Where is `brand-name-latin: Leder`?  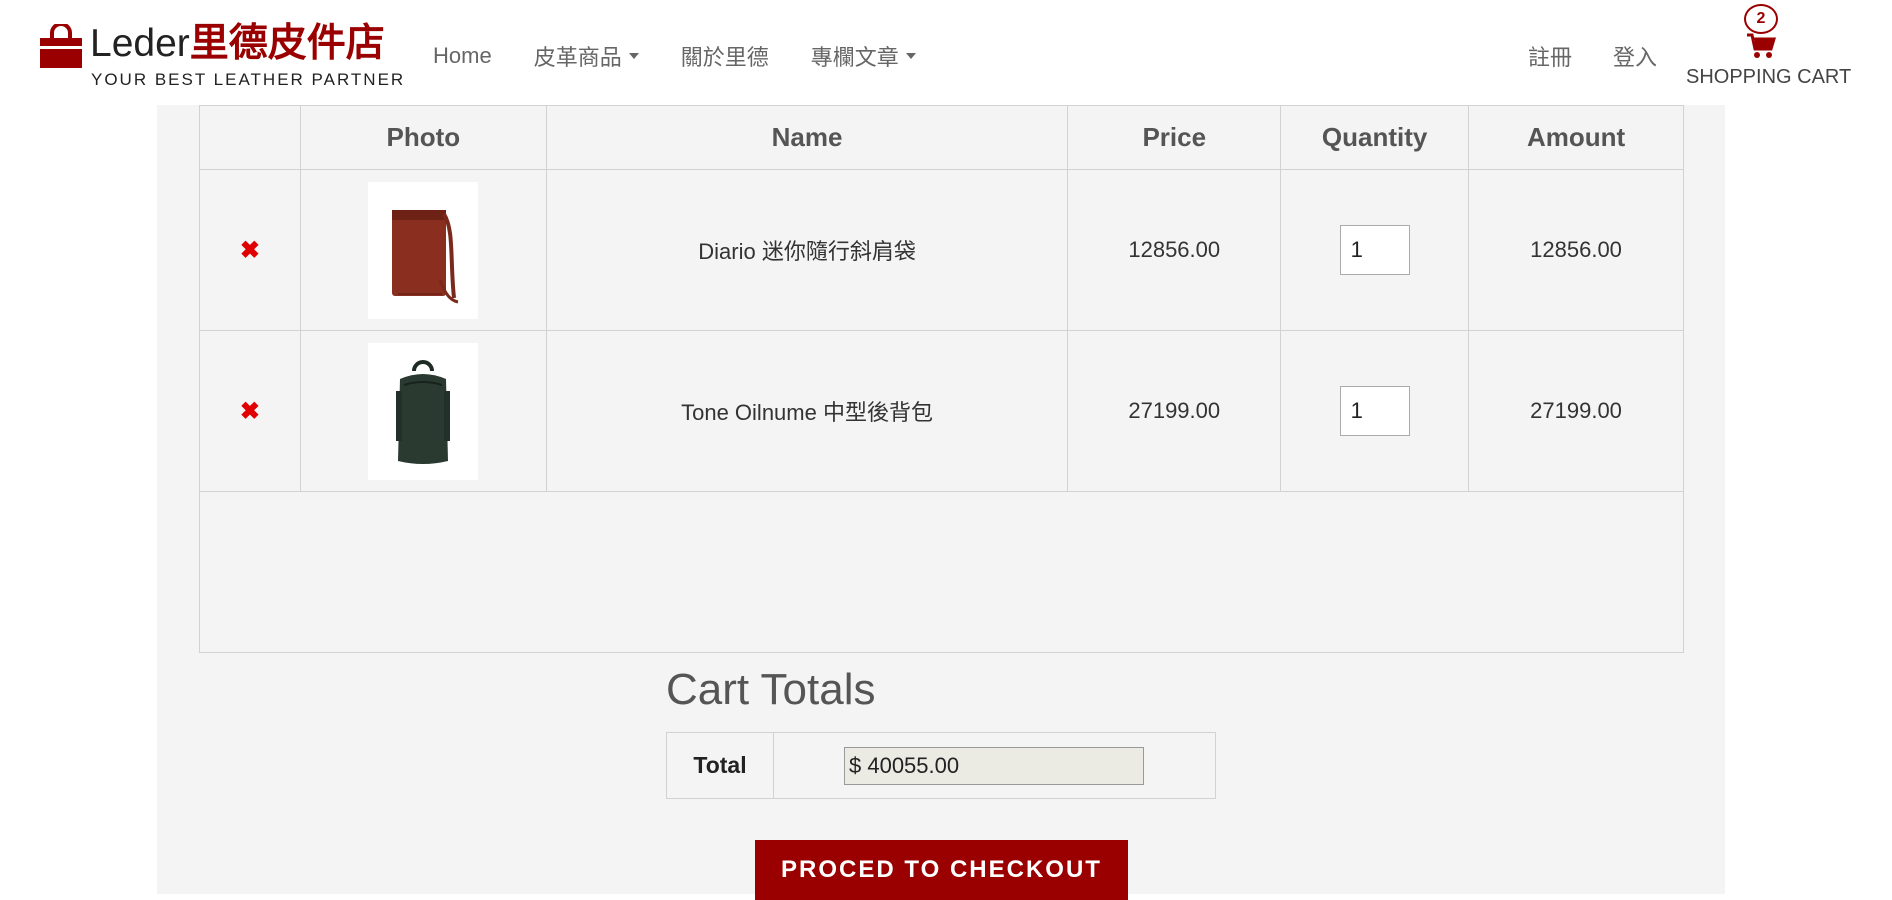 brand-name-latin: Leder is located at coordinates (140, 43).